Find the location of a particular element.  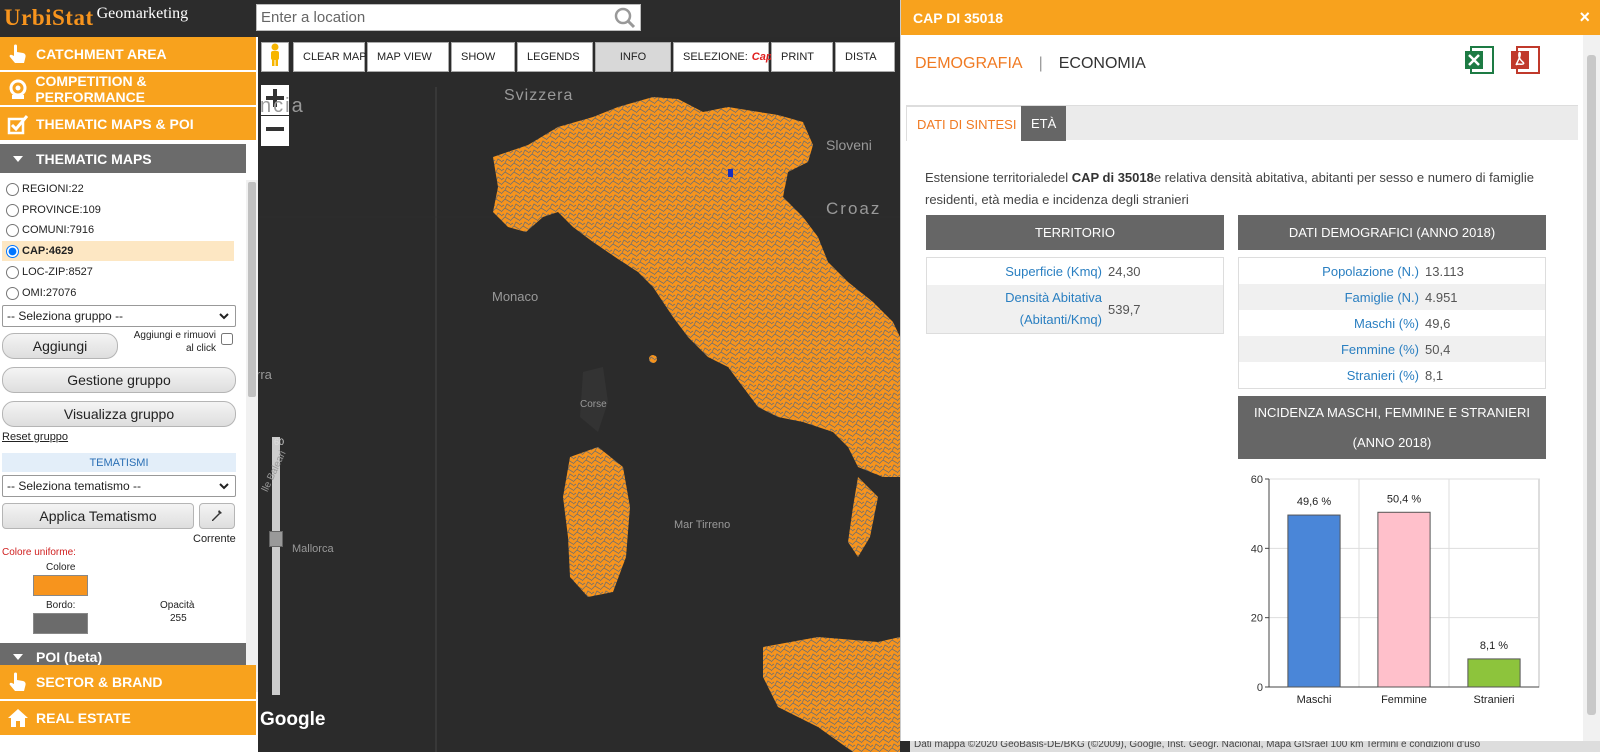

radio-omi is located at coordinates (12, 293).